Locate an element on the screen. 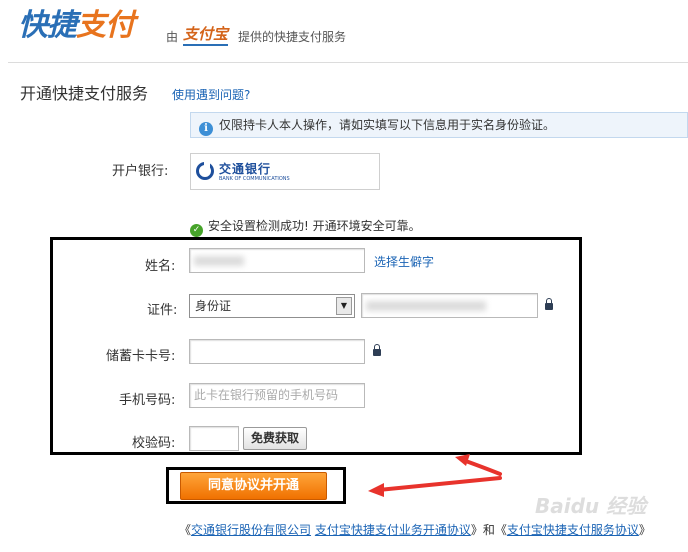 The image size is (688, 552). annotation-arrows is located at coordinates (435, 475).